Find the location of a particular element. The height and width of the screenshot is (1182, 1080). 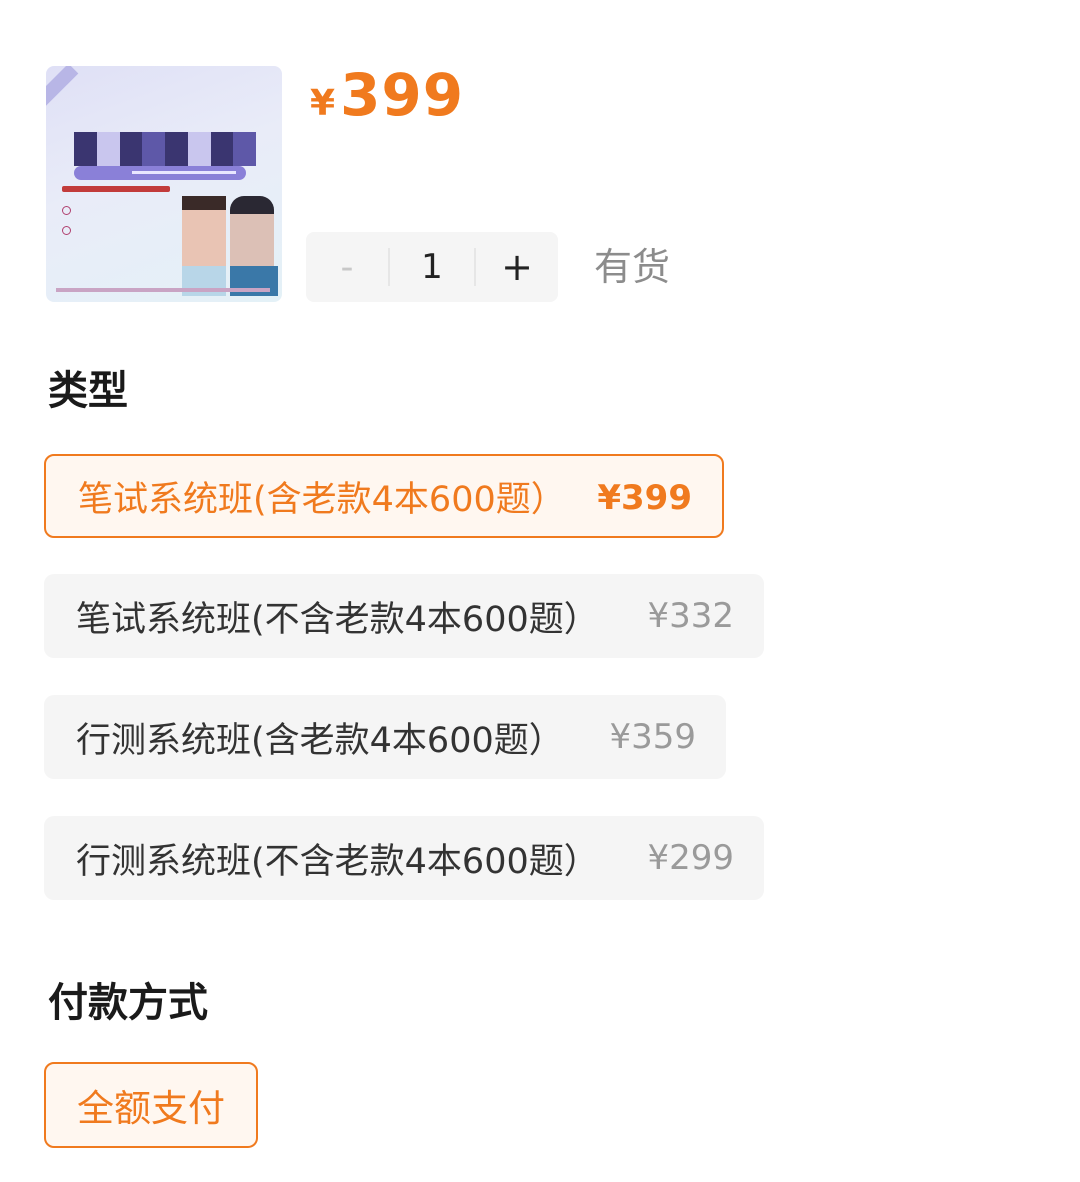

quantity-stepper: - 1 + is located at coordinates (432, 267).